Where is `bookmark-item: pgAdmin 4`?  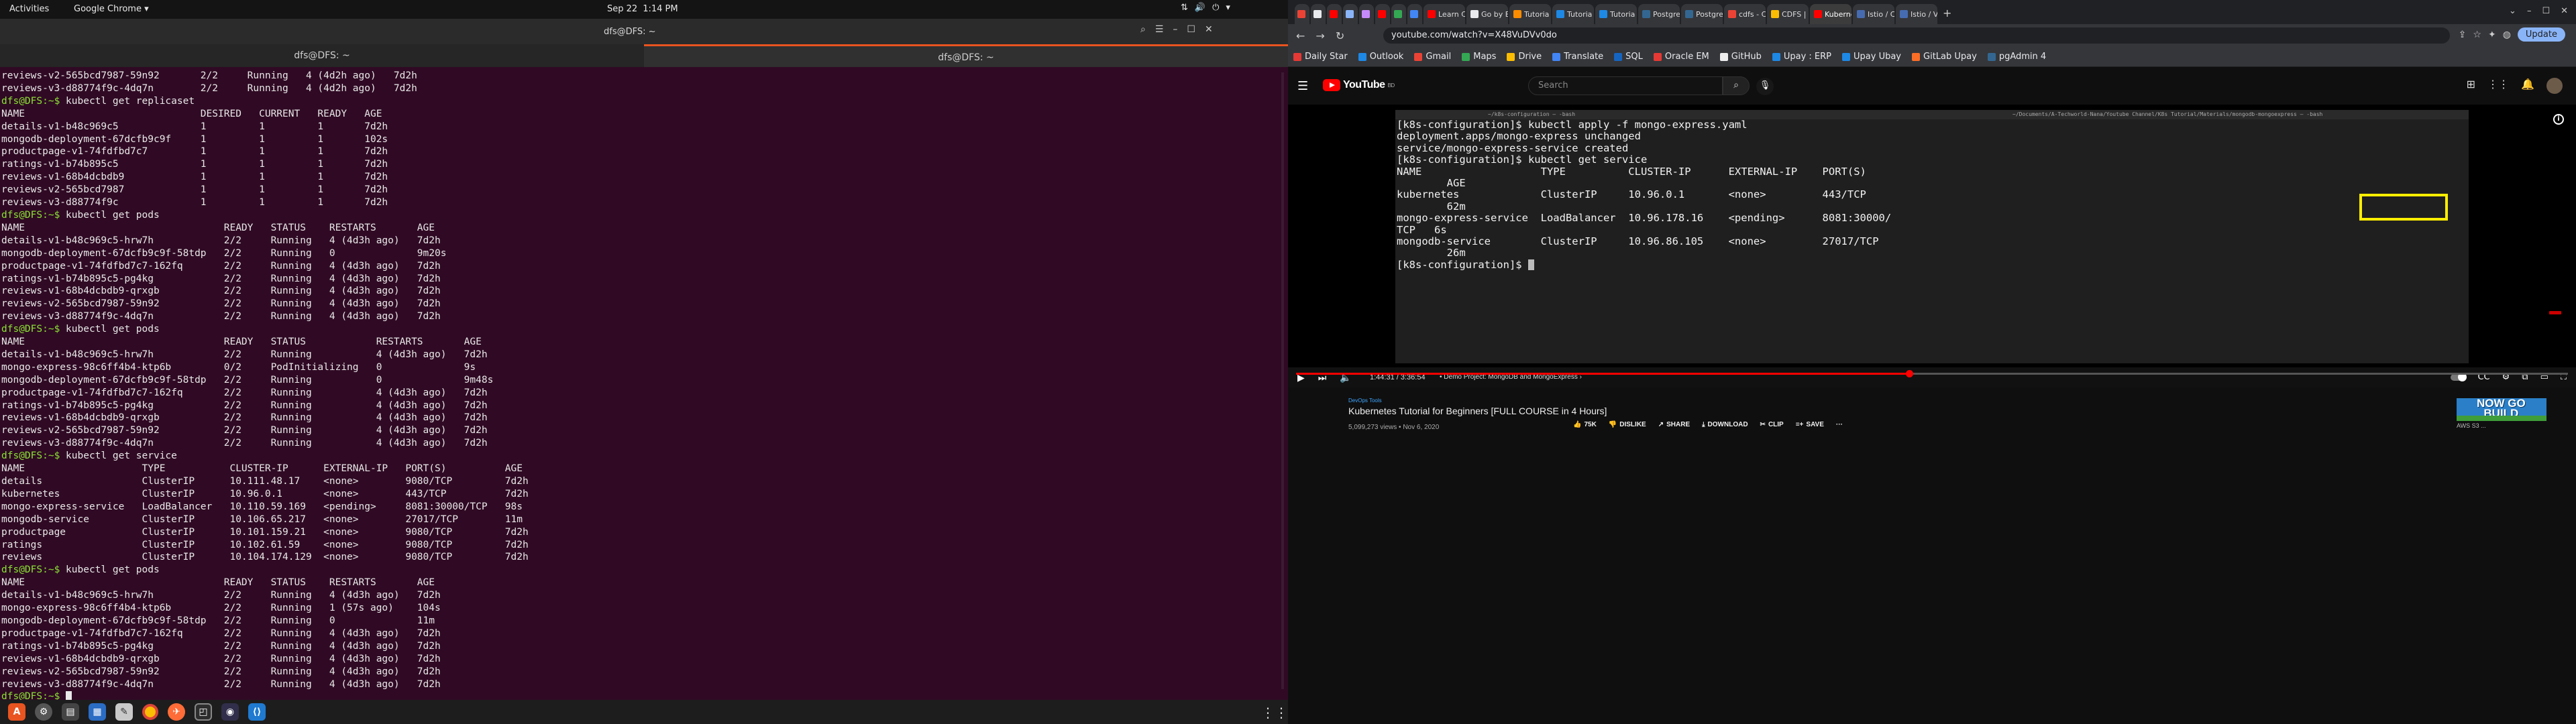 bookmark-item: pgAdmin 4 is located at coordinates (2016, 57).